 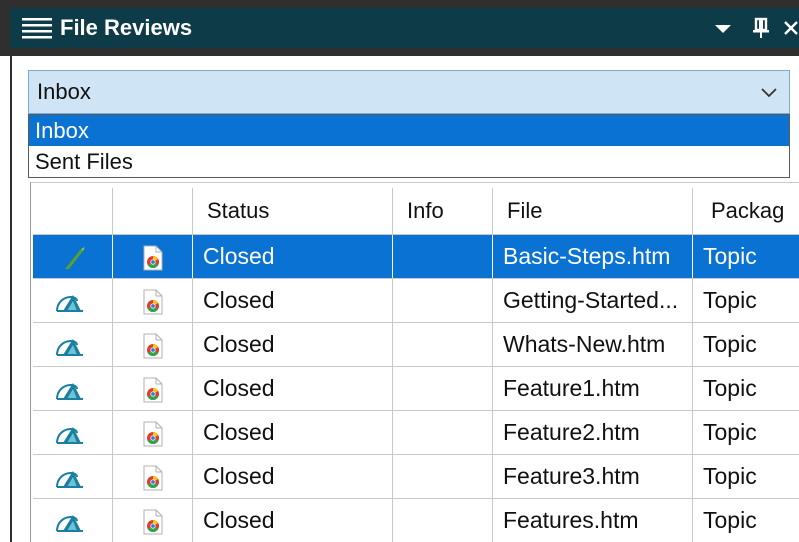 I want to click on column-header-info: Info, so click(x=443, y=211).